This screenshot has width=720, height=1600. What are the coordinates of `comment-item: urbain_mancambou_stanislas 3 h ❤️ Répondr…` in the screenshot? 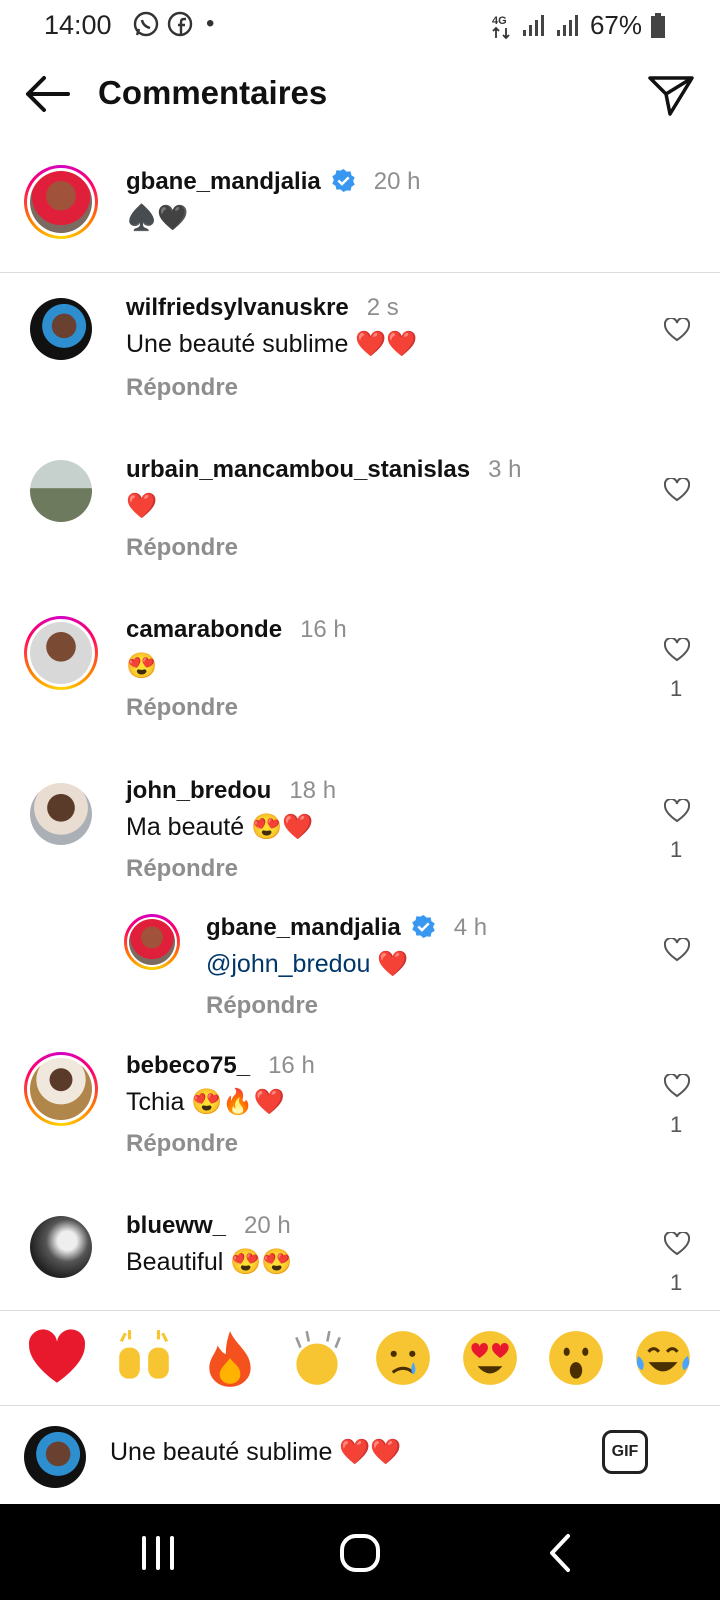 It's located at (360, 527).